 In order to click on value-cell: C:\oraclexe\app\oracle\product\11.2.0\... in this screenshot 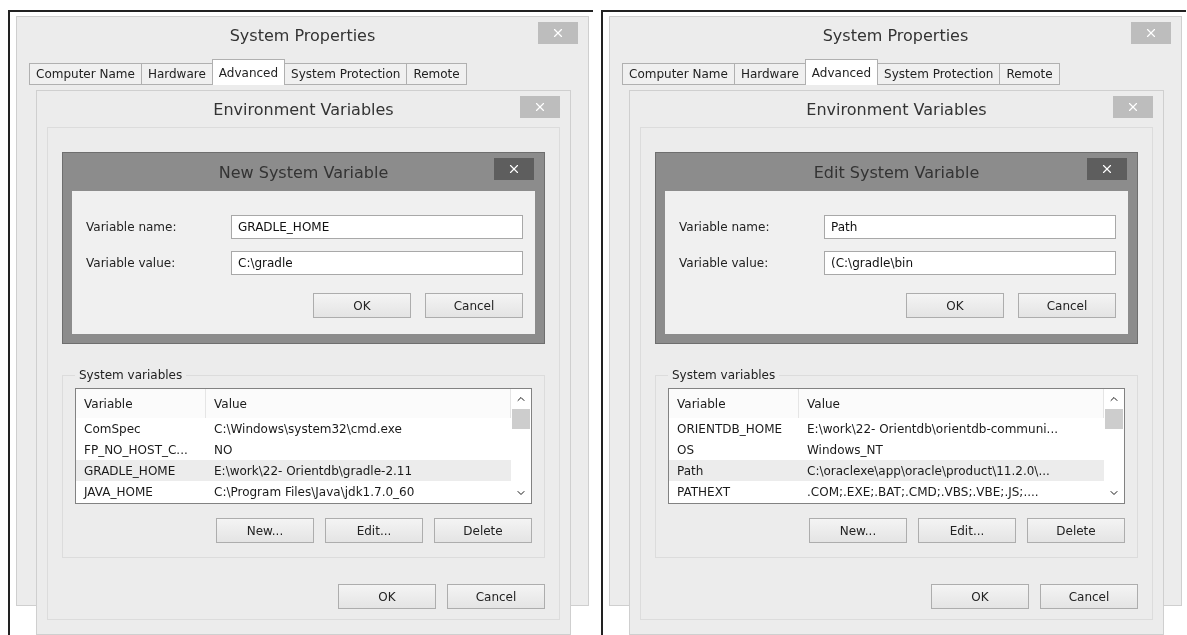, I will do `click(951, 470)`.